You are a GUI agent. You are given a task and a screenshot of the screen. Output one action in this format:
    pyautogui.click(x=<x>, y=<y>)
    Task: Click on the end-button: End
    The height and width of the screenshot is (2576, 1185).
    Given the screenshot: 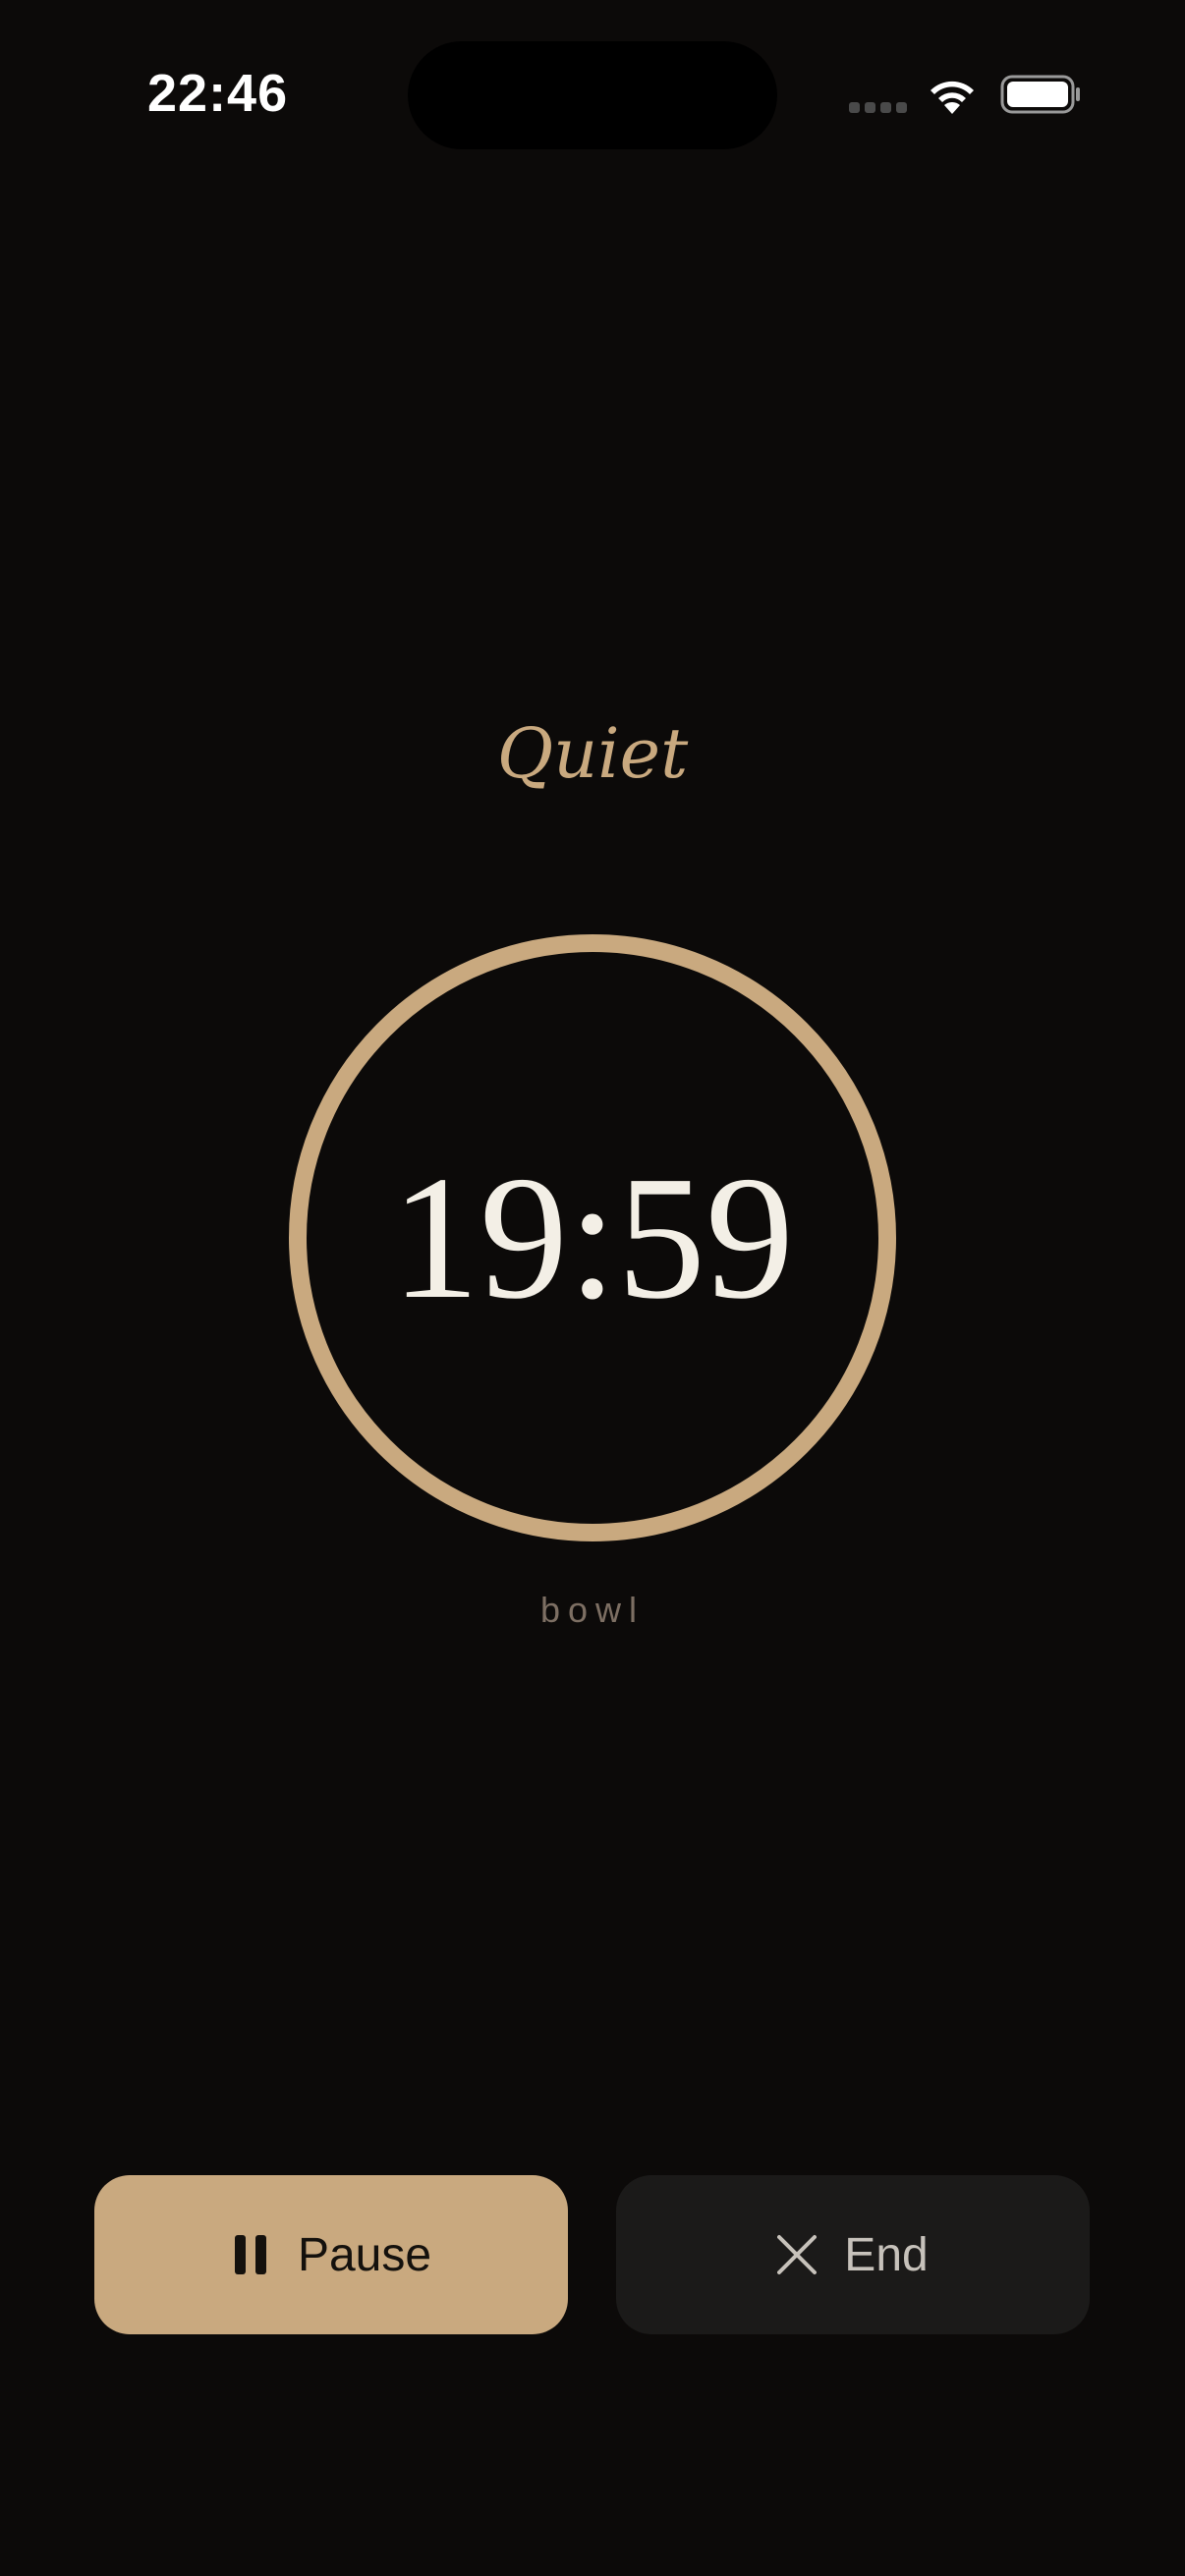 What is the action you would take?
    pyautogui.click(x=853, y=2254)
    